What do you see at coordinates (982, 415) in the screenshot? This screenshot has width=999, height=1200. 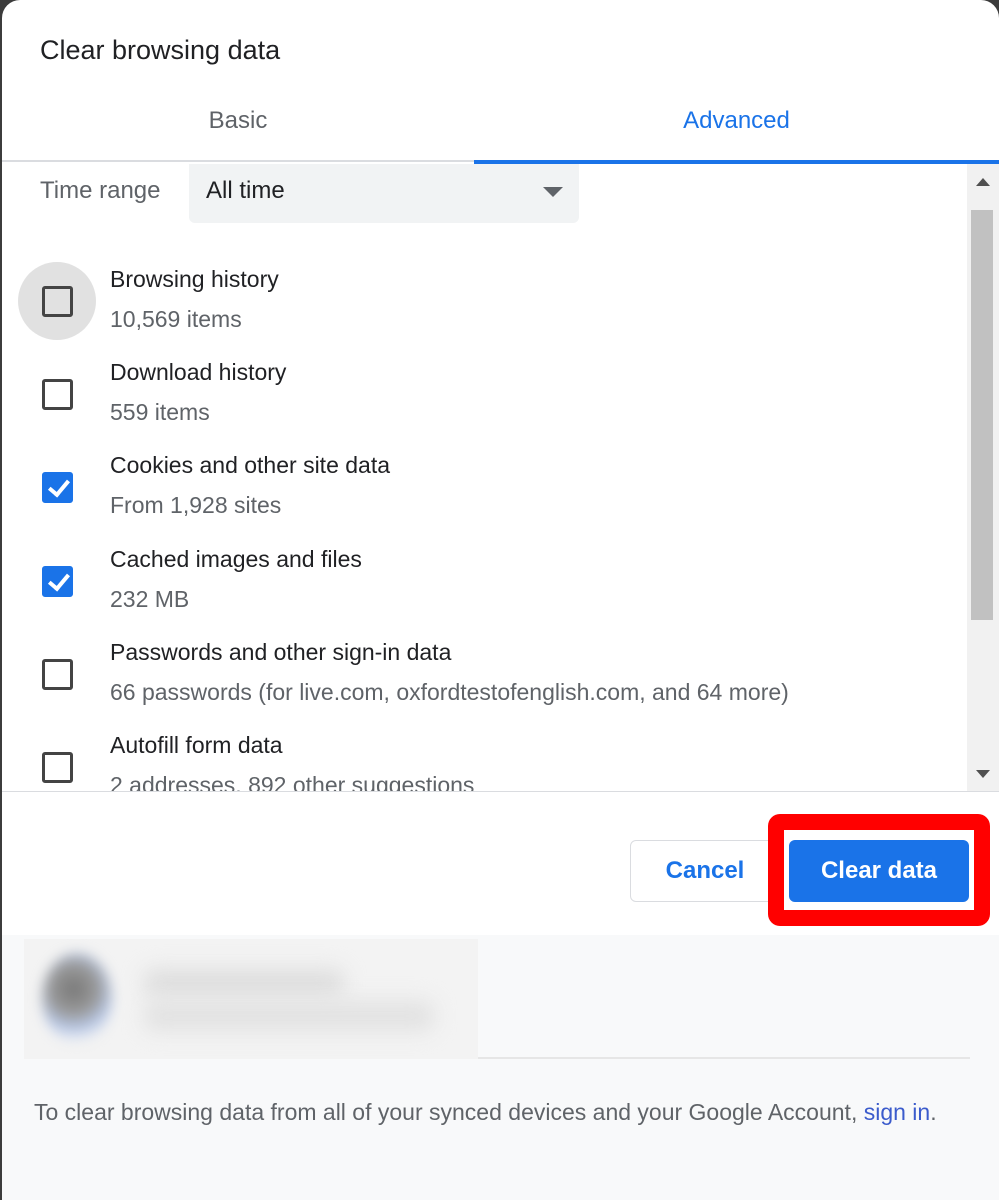 I see `scrollbar-thumb` at bounding box center [982, 415].